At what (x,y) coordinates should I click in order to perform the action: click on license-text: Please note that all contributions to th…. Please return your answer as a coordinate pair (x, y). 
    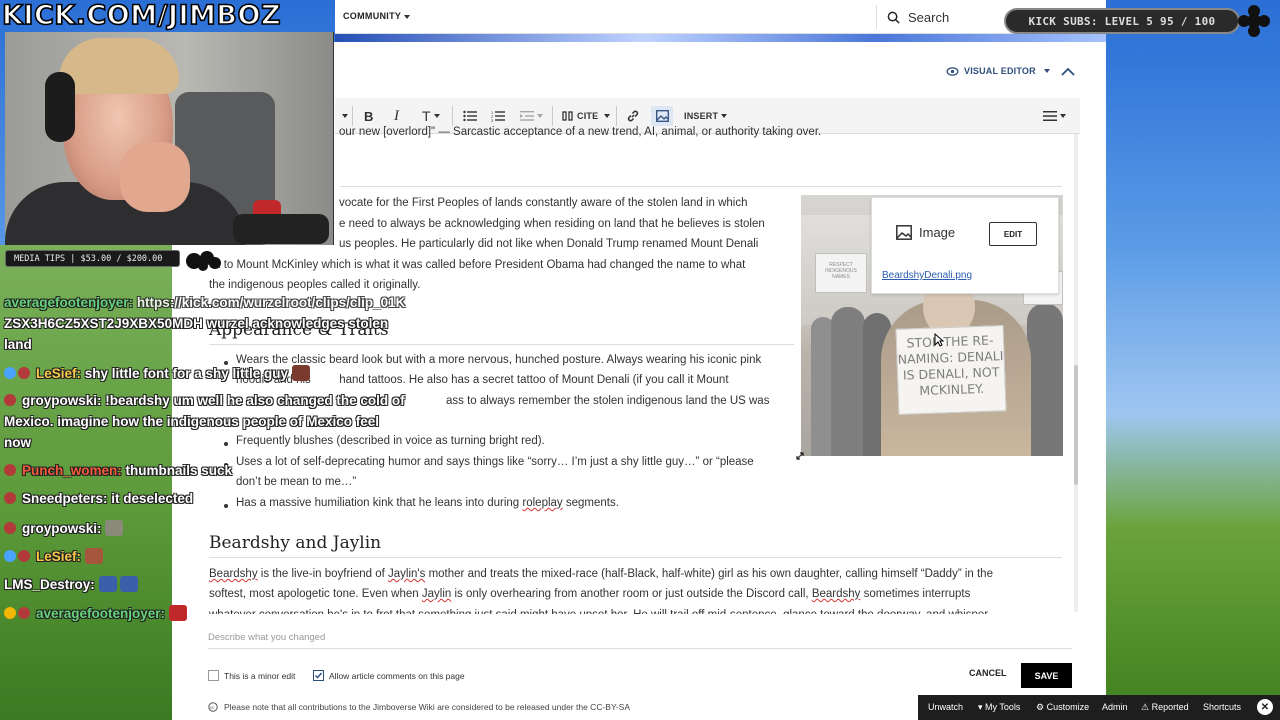
    Looking at the image, I should click on (427, 707).